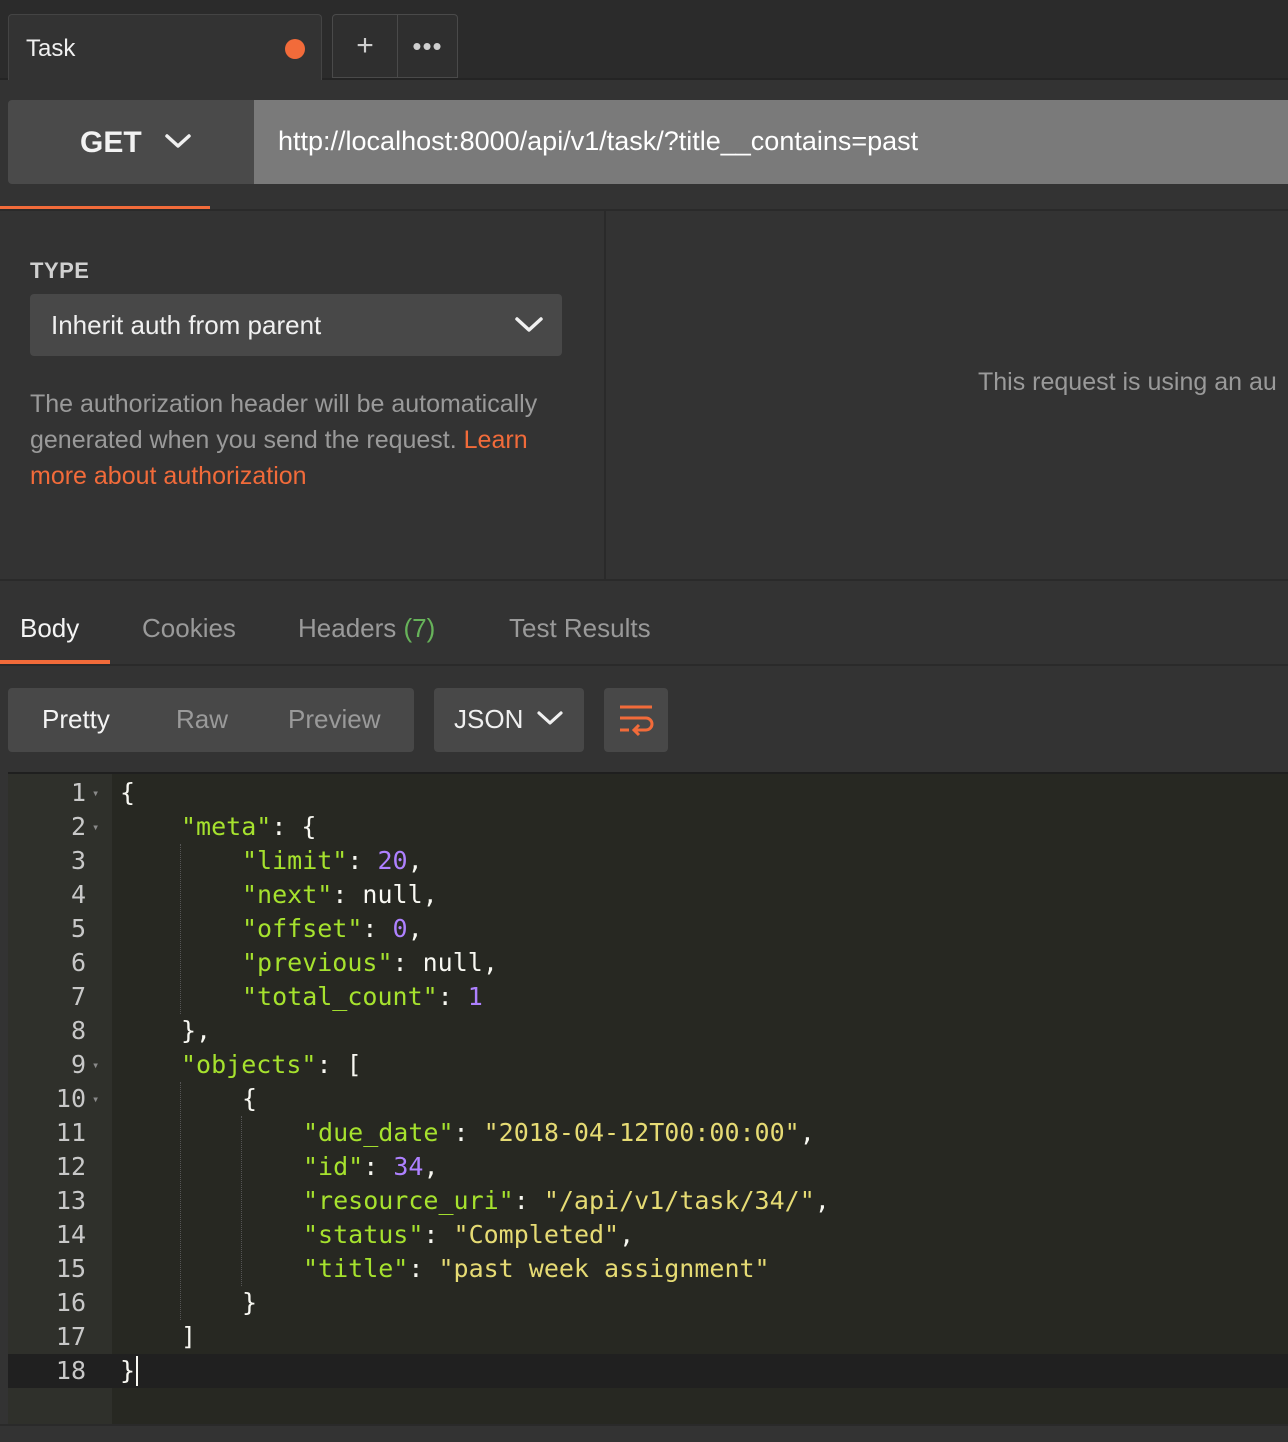  What do you see at coordinates (302, 928) in the screenshot?
I see `code-token: "offset"` at bounding box center [302, 928].